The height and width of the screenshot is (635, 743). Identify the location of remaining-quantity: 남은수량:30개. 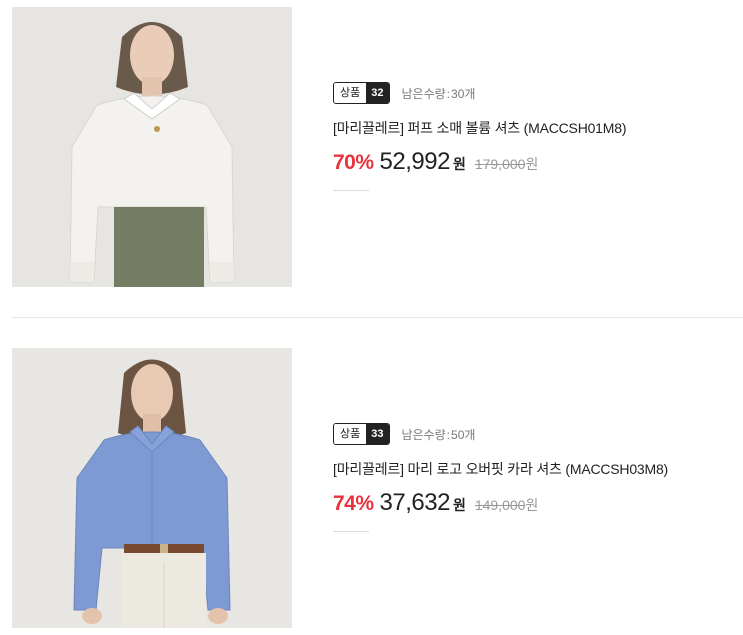
(439, 93).